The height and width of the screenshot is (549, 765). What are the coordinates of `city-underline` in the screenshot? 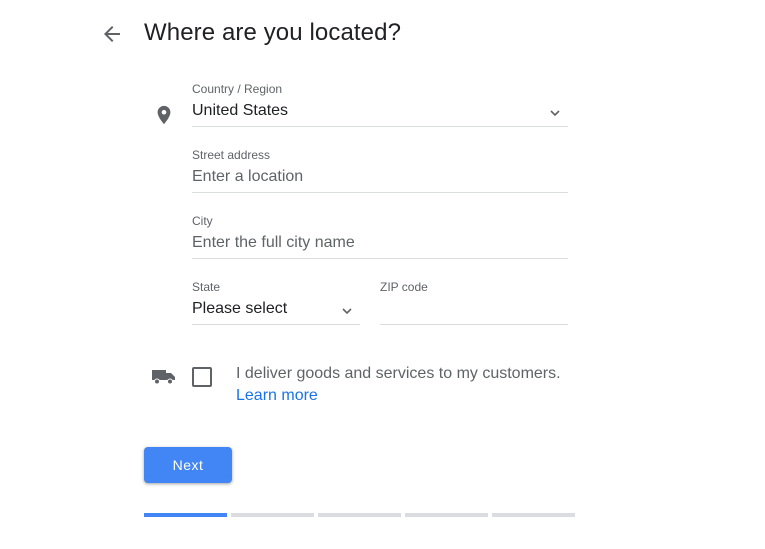 It's located at (380, 258).